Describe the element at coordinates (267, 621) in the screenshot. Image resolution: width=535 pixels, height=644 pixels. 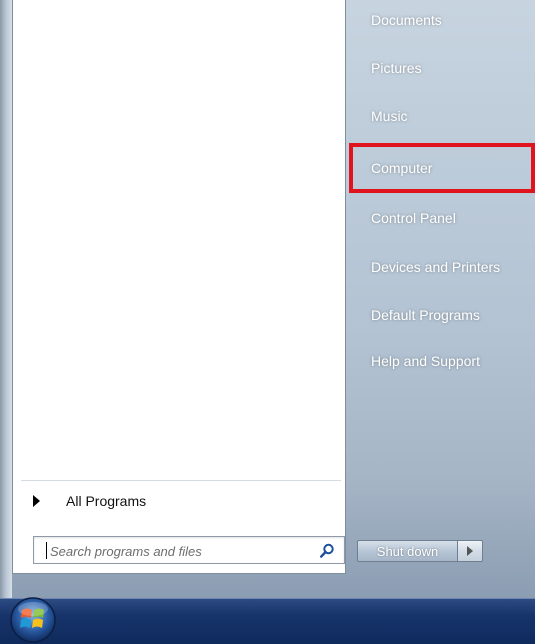
I see `taskbar` at that location.